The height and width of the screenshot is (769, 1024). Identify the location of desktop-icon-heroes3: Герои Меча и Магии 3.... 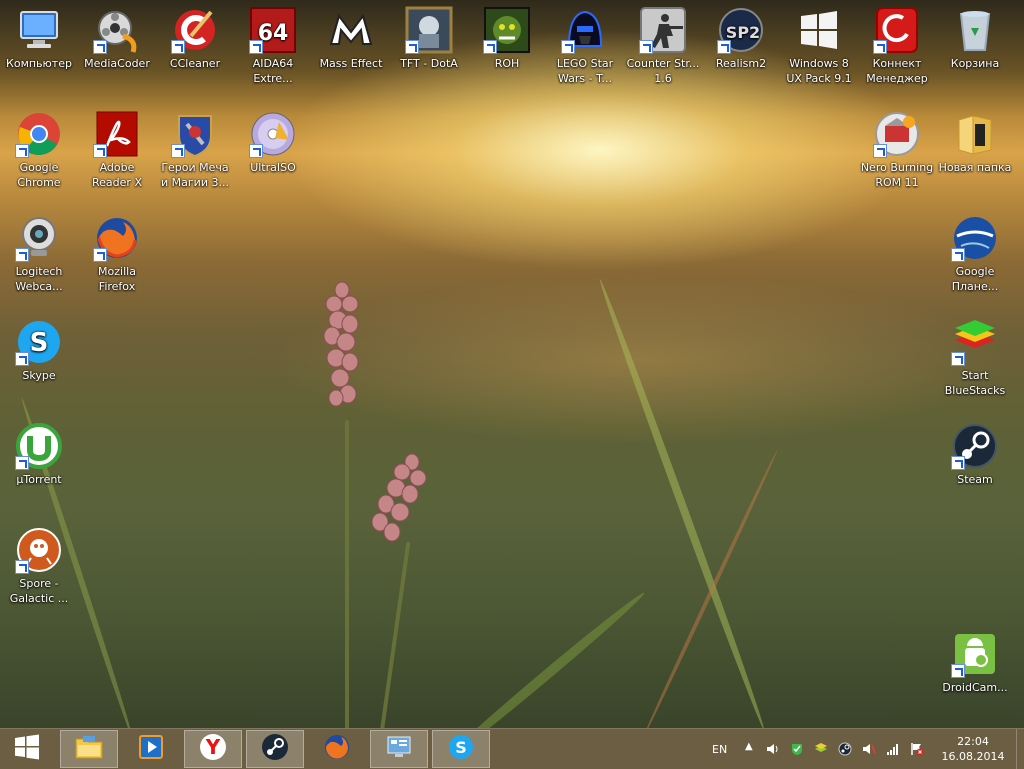
(195, 150).